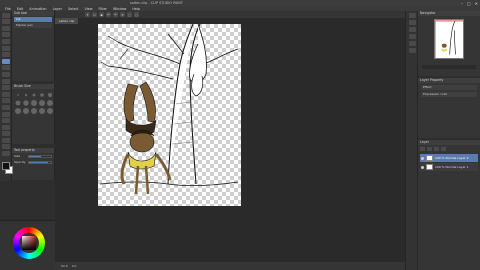  I want to click on layer-row: 100 % Normal Layer 2, so click(449, 158).